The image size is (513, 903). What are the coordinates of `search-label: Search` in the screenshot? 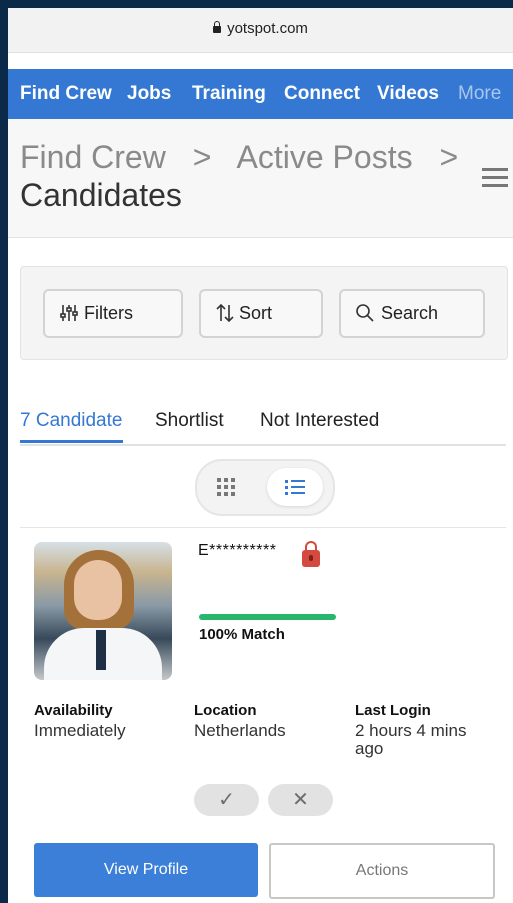 It's located at (410, 313).